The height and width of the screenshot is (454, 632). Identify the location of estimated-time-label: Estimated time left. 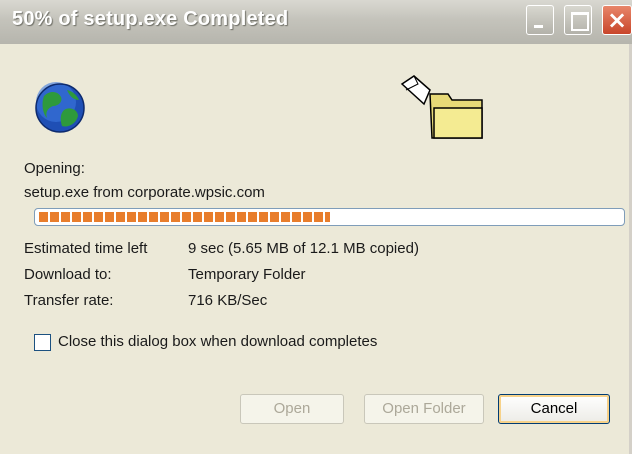
(86, 248).